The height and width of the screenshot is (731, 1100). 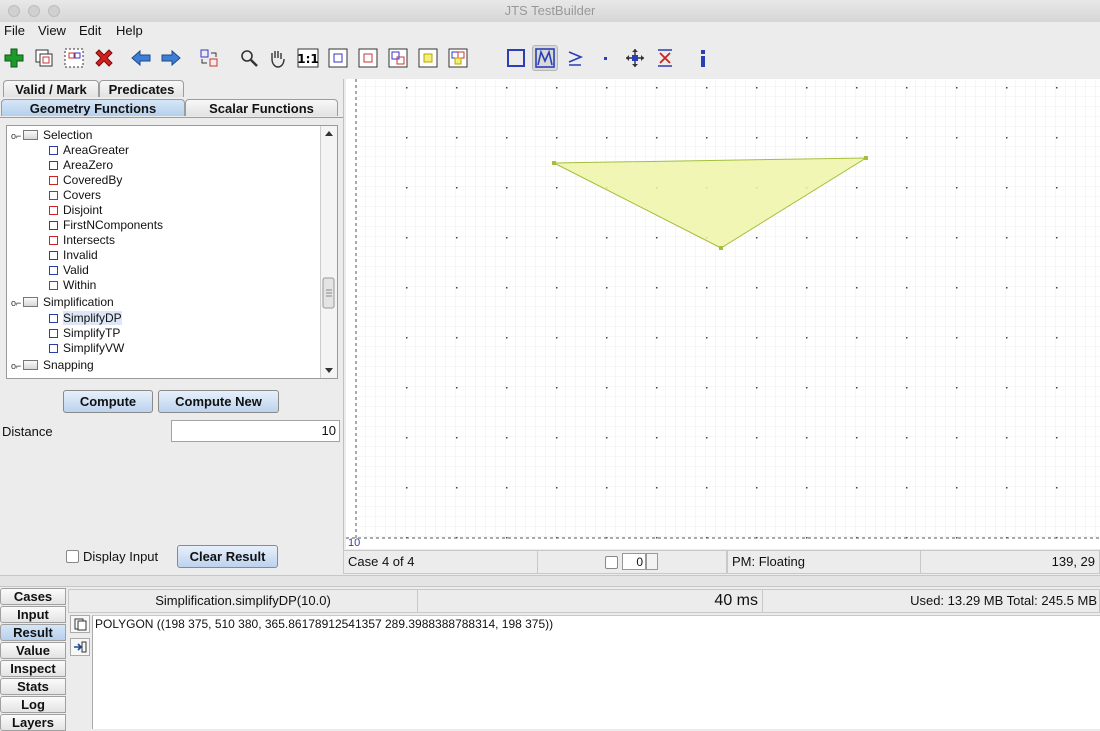 What do you see at coordinates (33, 668) in the screenshot?
I see `tab-inspect: Inspect` at bounding box center [33, 668].